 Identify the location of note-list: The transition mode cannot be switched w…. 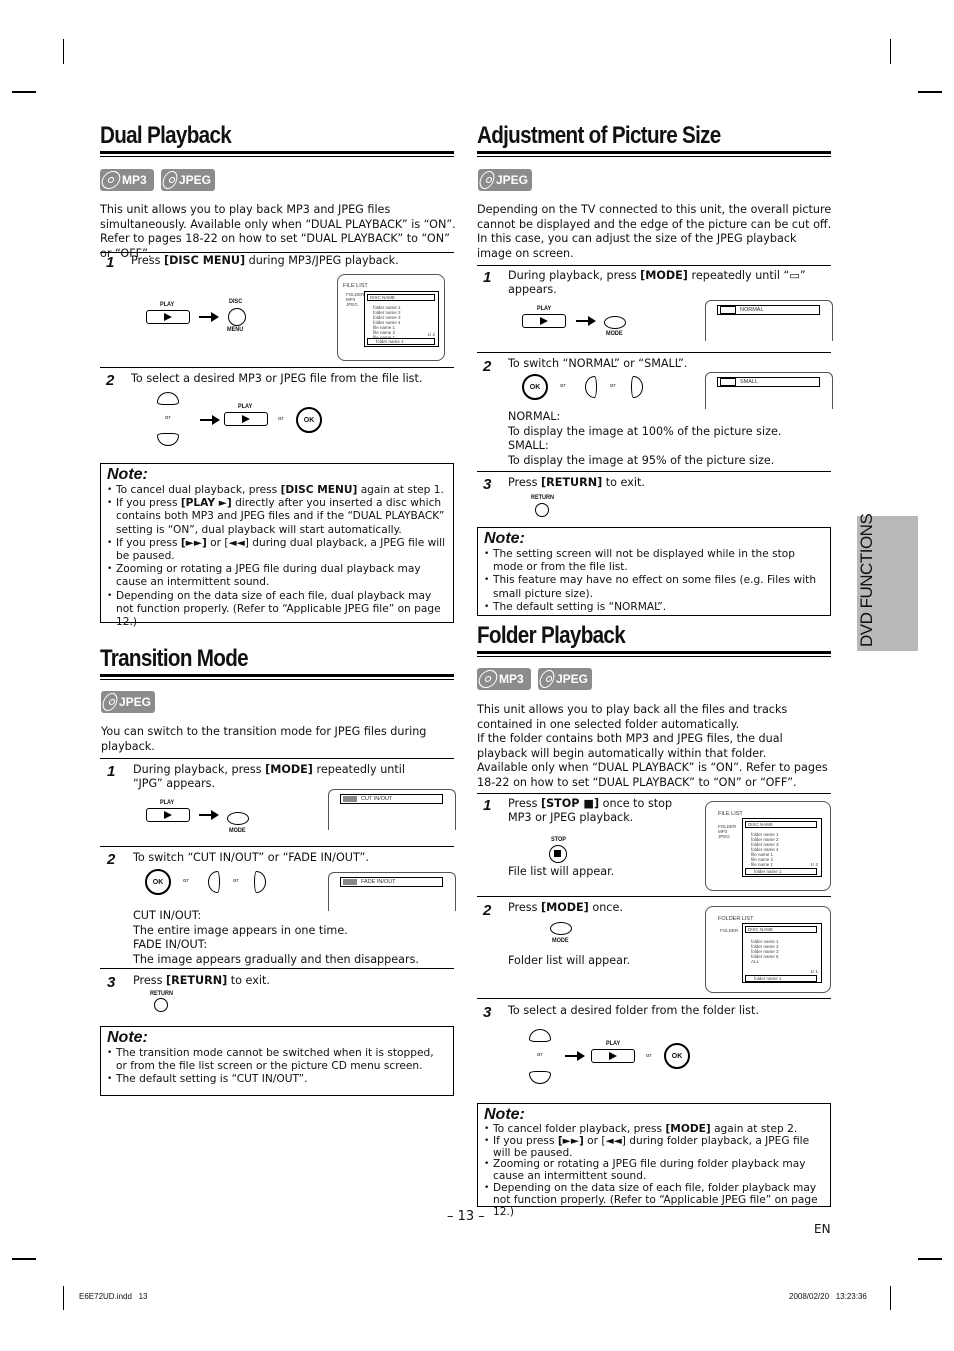
(277, 1067).